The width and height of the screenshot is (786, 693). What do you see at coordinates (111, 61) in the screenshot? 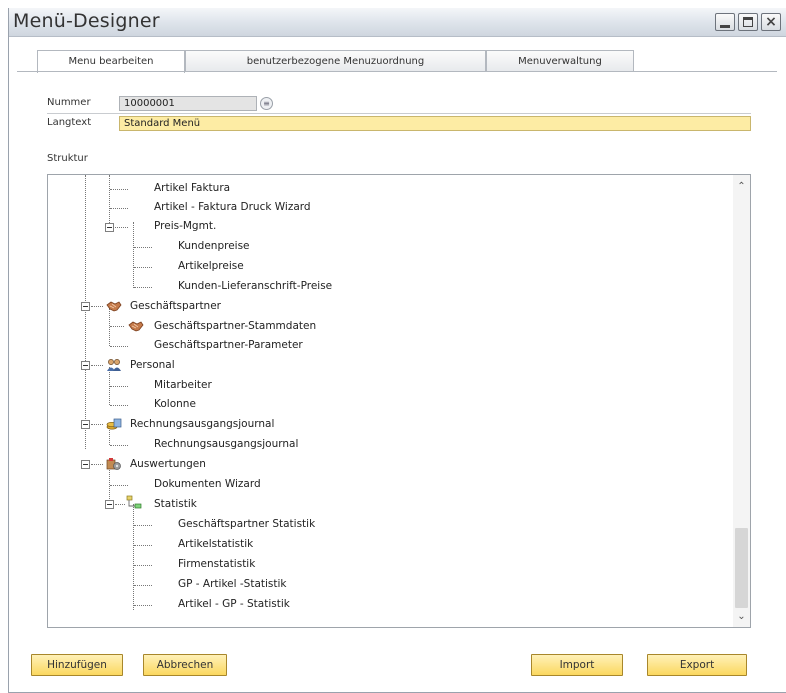
I see `tab-menu-bearbeiten: Menu bearbeiten` at bounding box center [111, 61].